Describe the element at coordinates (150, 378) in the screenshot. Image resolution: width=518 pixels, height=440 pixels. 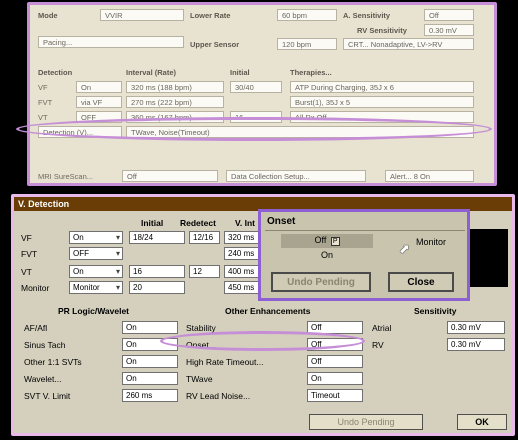
I see `wavelet-value: On` at that location.